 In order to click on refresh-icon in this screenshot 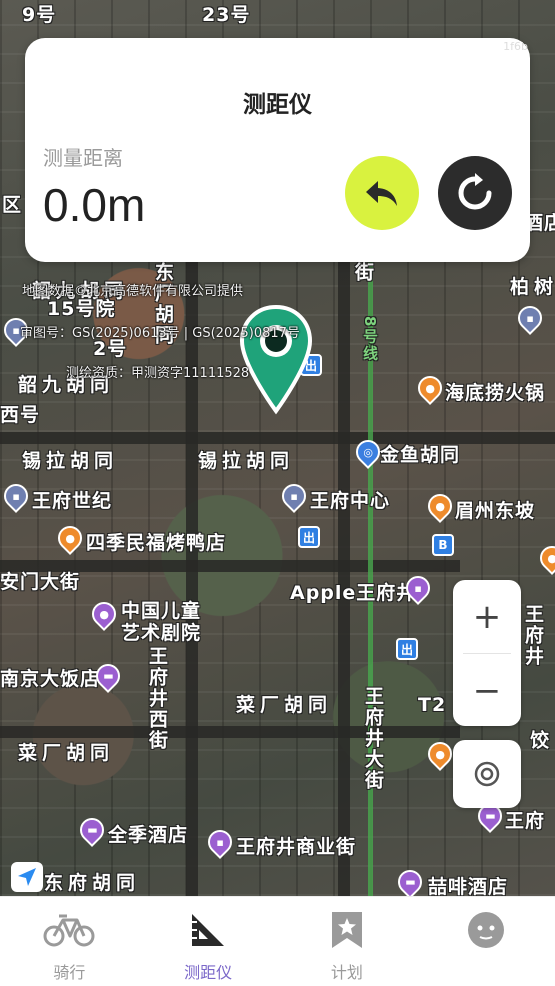, I will do `click(475, 191)`.